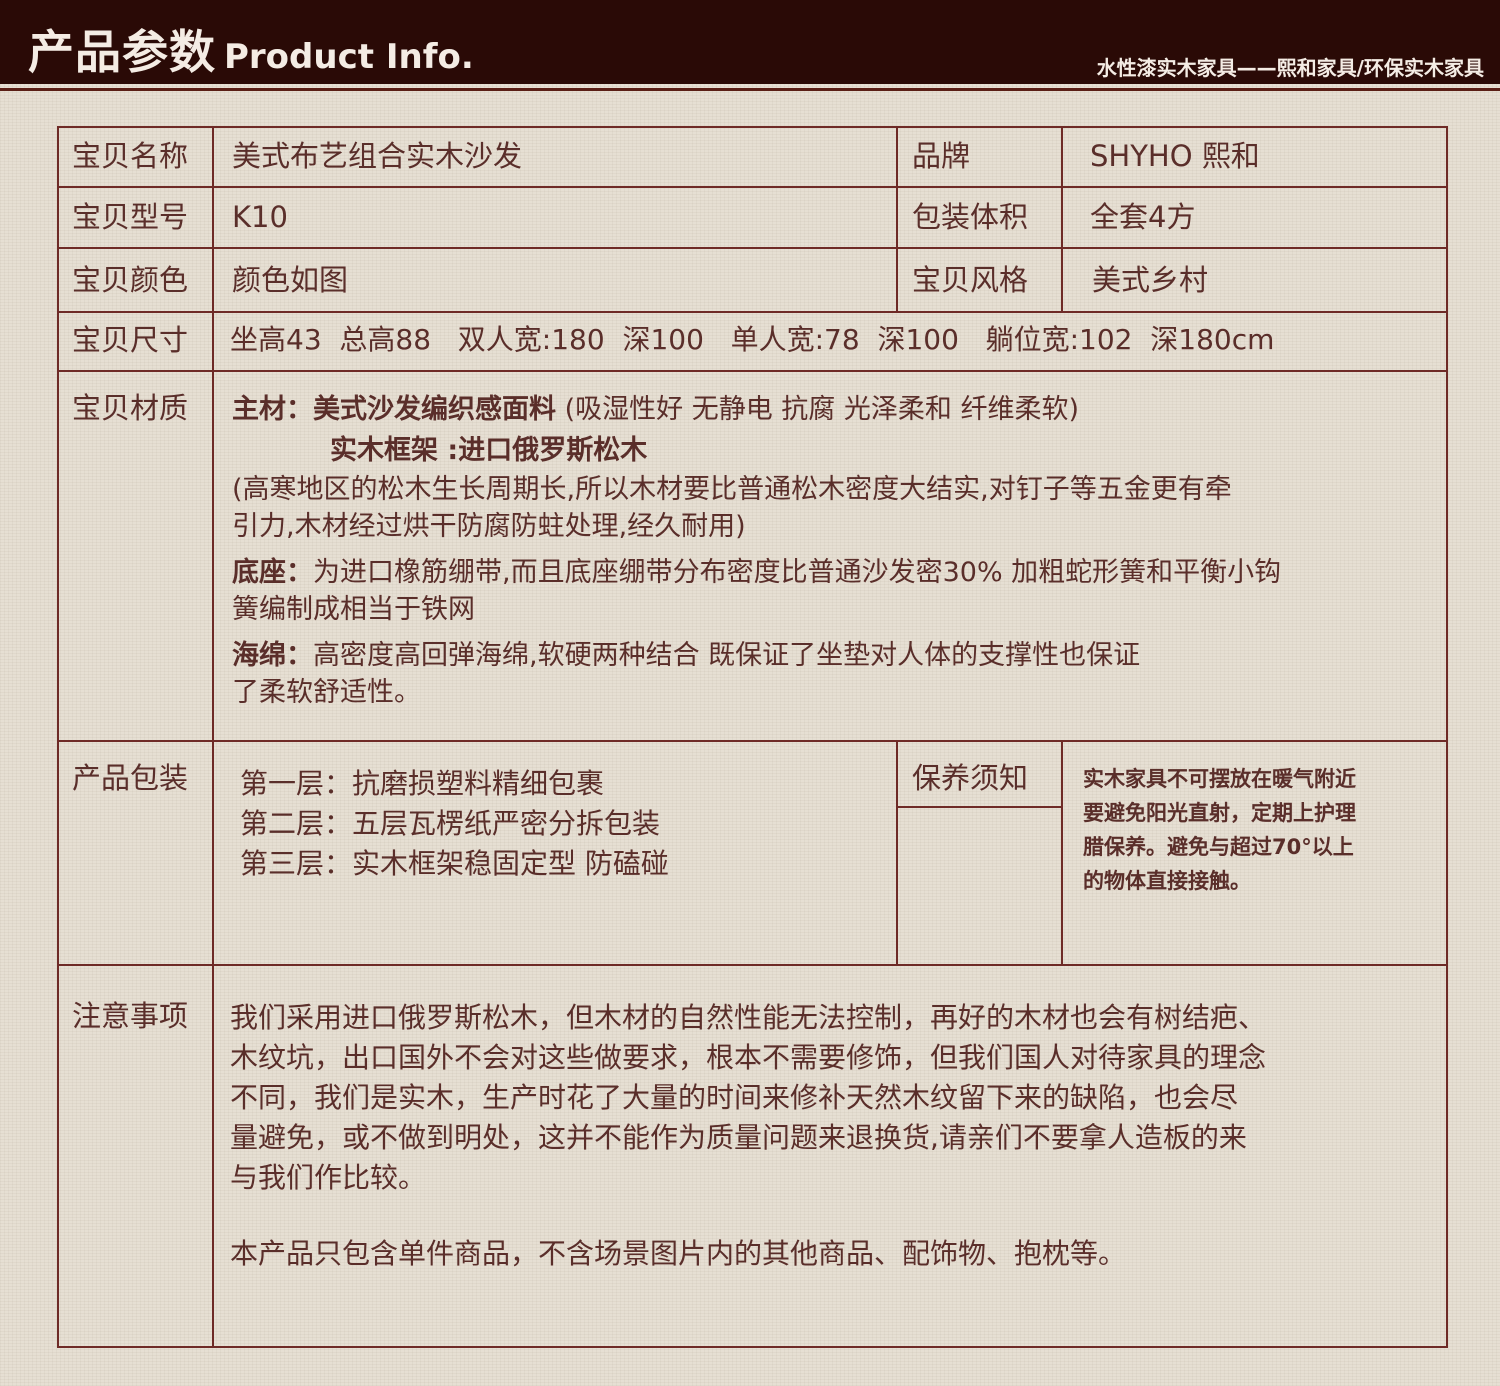 The height and width of the screenshot is (1386, 1500). Describe the element at coordinates (970, 280) in the screenshot. I see `style-label: 宝贝风格` at that location.